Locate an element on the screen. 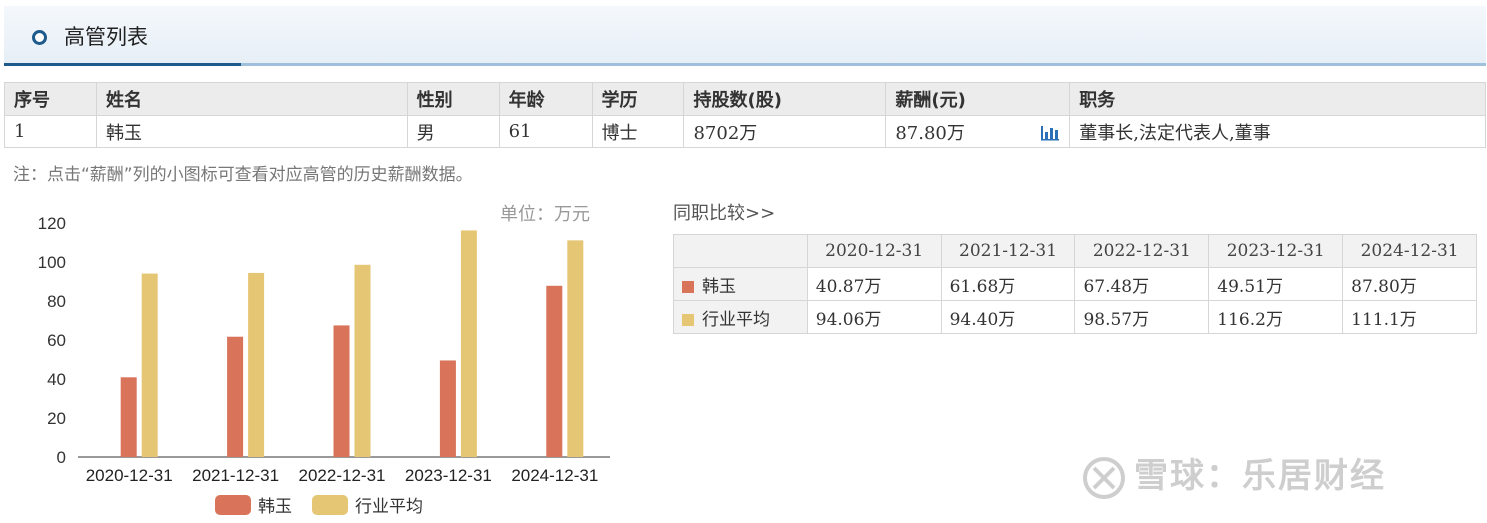 This screenshot has height=523, width=1487. y-tick-label: 80 is located at coordinates (56, 301).